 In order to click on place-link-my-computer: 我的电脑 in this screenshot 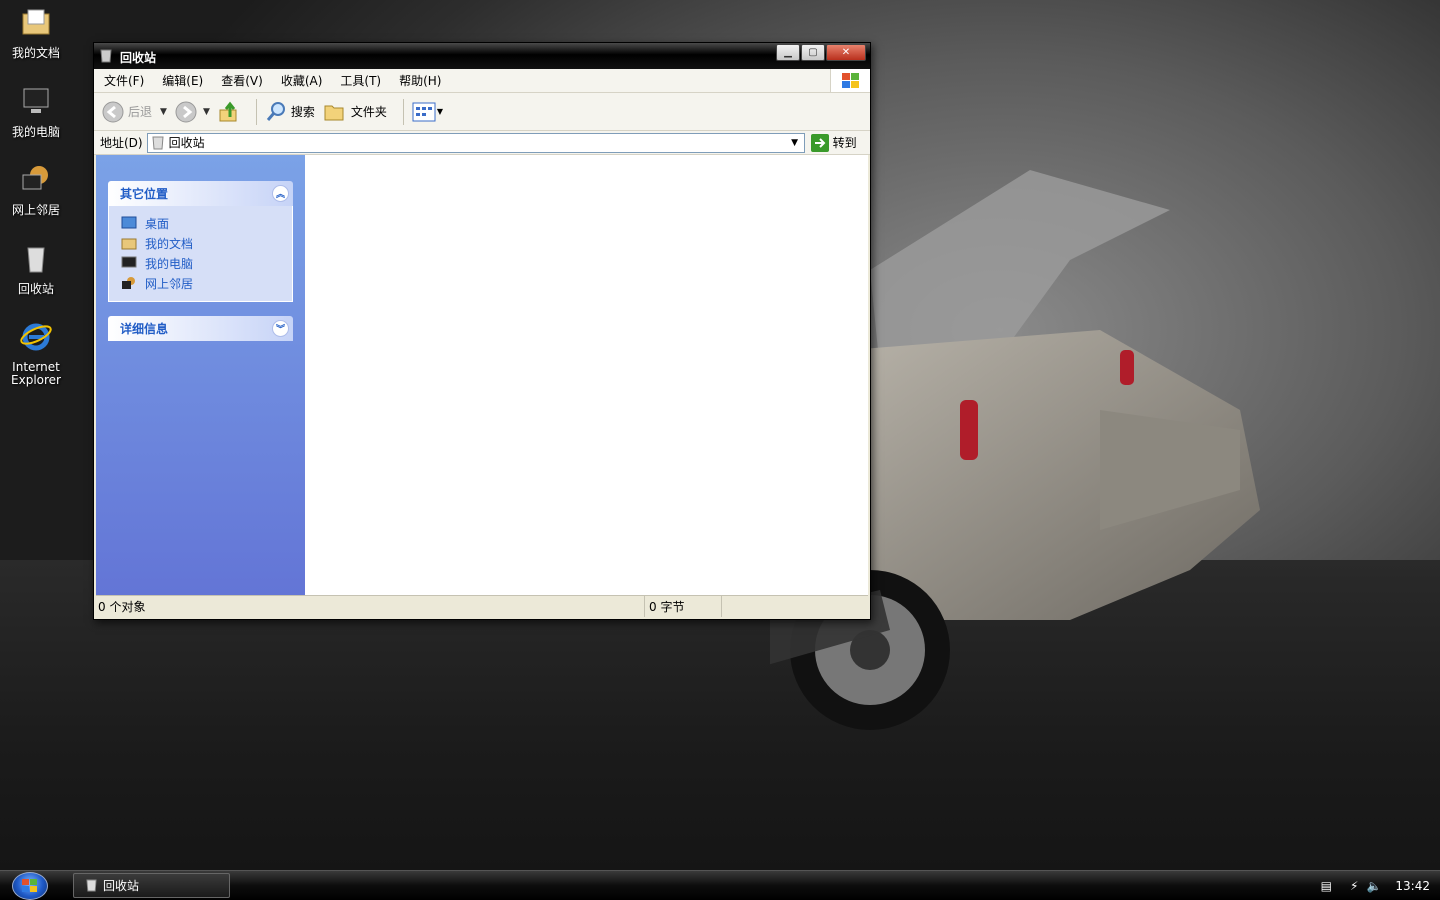, I will do `click(201, 263)`.